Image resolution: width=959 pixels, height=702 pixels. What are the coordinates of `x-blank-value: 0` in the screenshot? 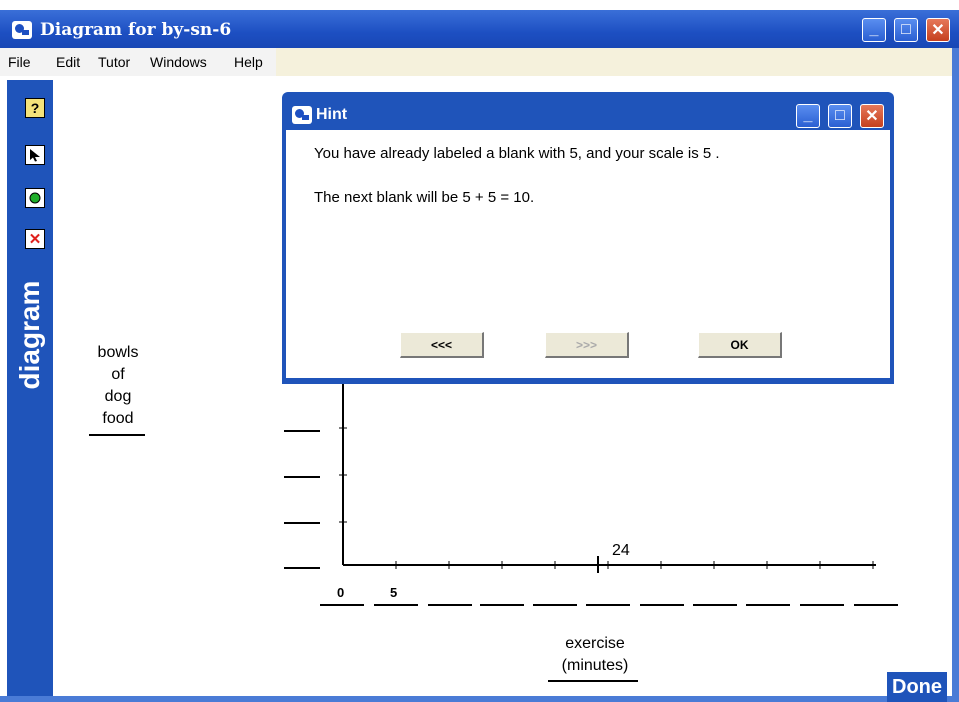 It's located at (341, 592).